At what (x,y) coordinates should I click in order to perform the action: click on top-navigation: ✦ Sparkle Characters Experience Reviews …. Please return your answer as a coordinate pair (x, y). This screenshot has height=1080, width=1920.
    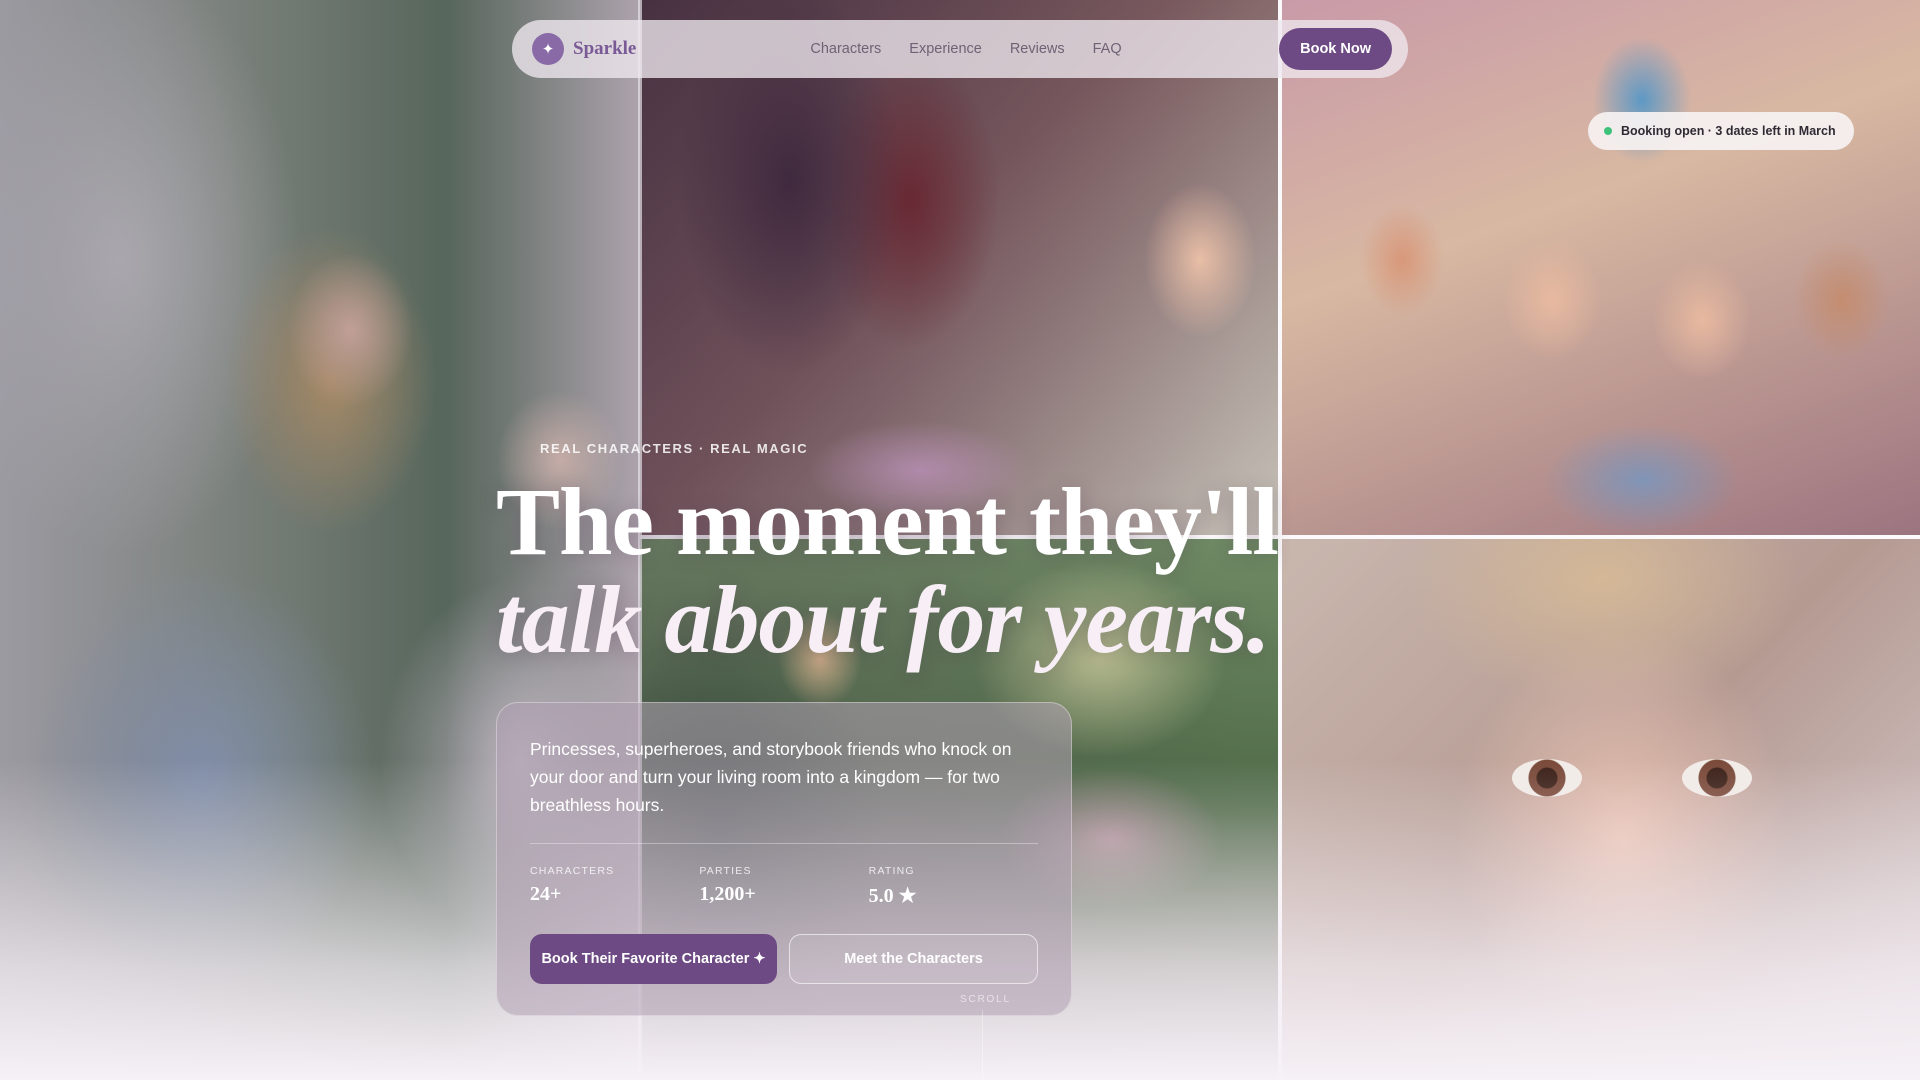
    Looking at the image, I should click on (960, 49).